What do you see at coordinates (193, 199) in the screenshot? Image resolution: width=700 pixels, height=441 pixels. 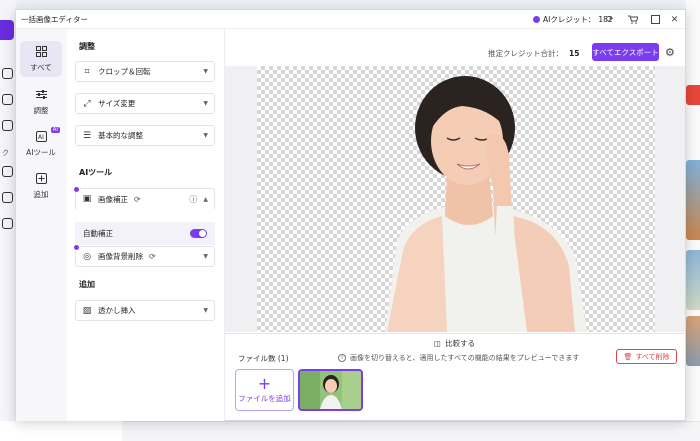 I see `info-icon: ⓘ` at bounding box center [193, 199].